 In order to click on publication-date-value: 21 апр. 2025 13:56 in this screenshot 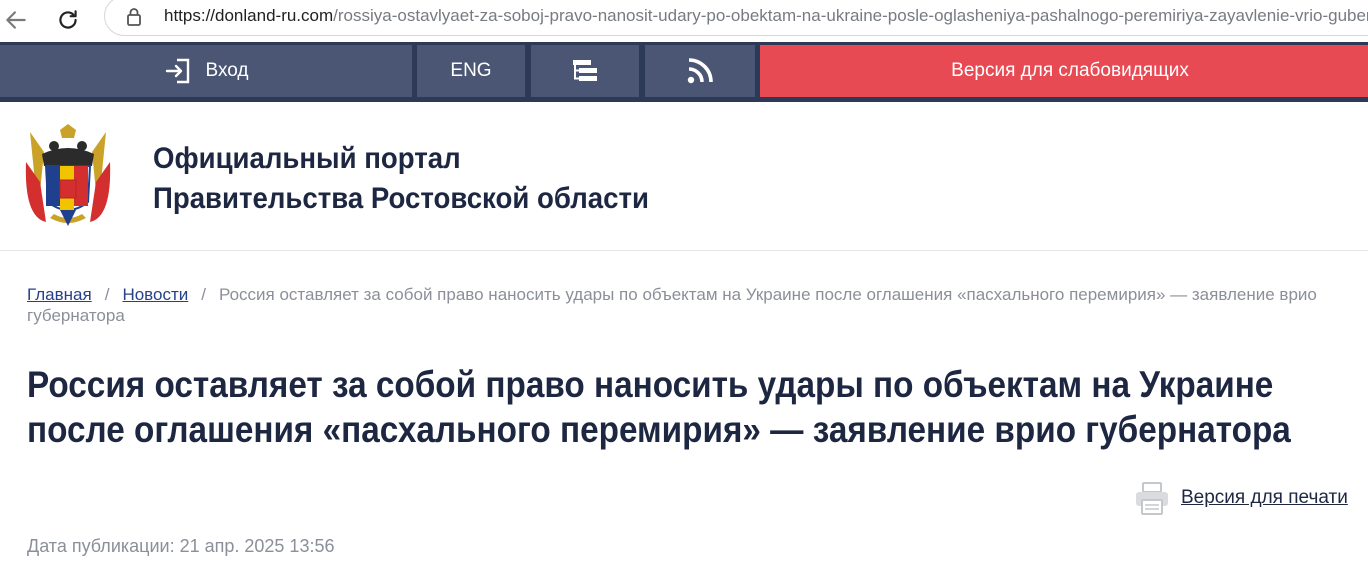, I will do `click(257, 546)`.